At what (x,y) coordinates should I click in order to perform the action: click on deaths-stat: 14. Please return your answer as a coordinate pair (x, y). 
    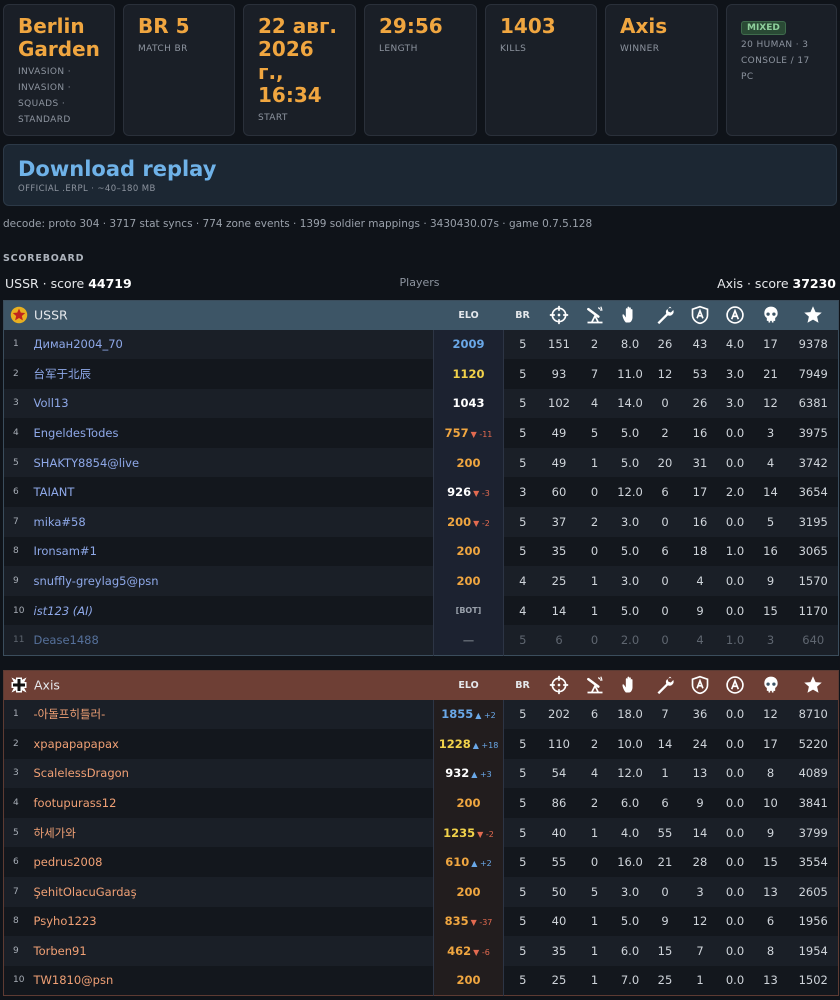
    Looking at the image, I should click on (770, 492).